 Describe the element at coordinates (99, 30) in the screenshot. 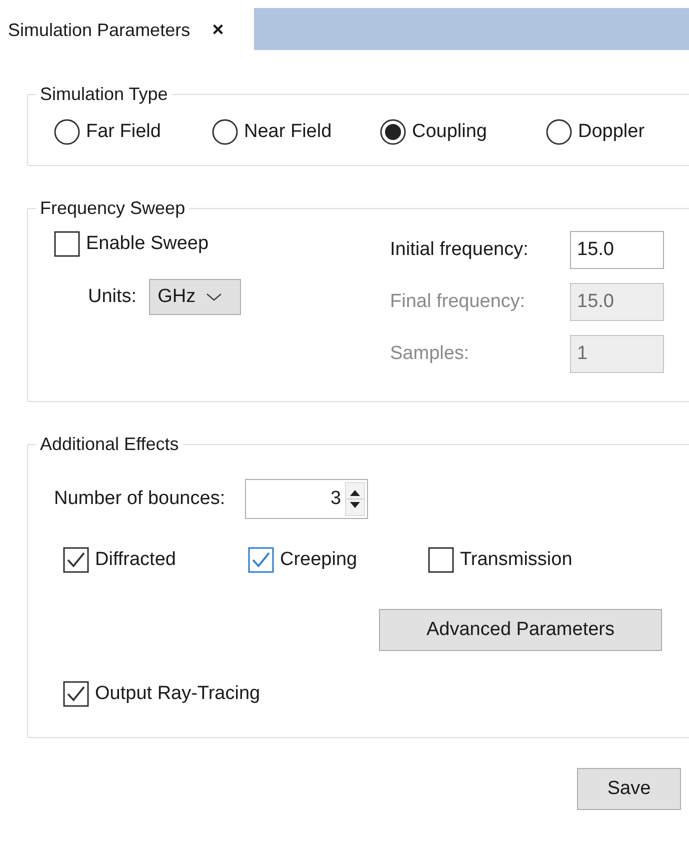

I see `tab-label: Simulation Parameters` at that location.